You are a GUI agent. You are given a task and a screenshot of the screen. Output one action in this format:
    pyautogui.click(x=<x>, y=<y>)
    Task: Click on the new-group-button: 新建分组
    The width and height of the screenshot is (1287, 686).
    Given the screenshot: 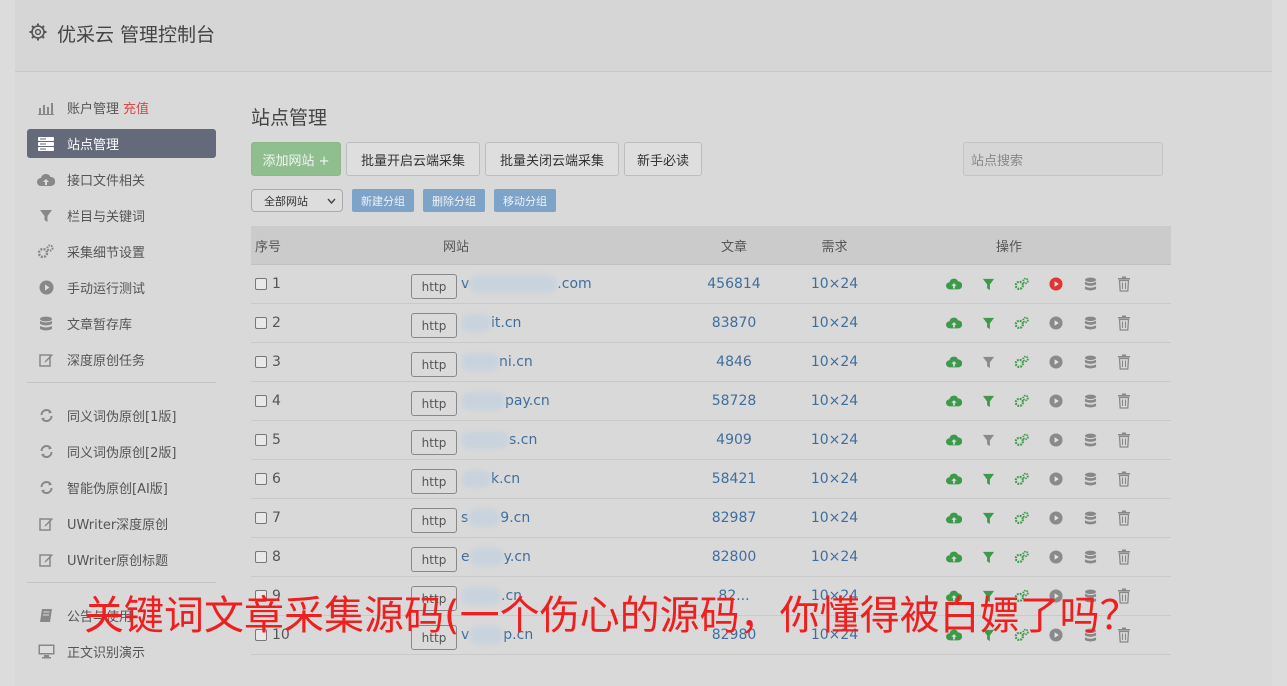 What is the action you would take?
    pyautogui.click(x=383, y=200)
    